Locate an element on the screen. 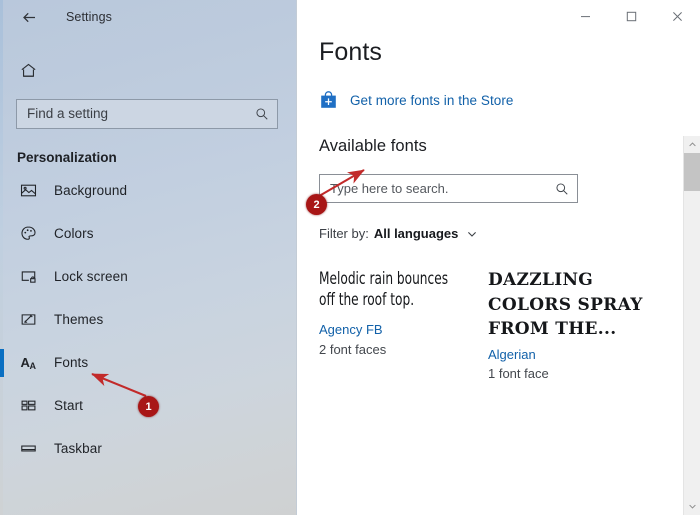 The width and height of the screenshot is (700, 515). sidebar-titlebar: Settings is located at coordinates (148, 17).